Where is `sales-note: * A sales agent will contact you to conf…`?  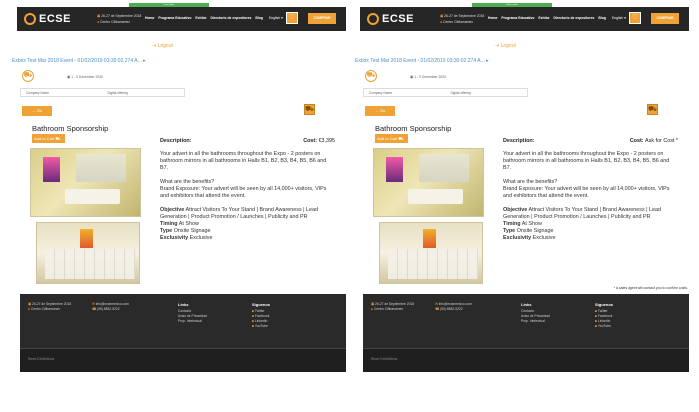 sales-note: * A sales agent will contact you to conf… is located at coordinates (650, 288).